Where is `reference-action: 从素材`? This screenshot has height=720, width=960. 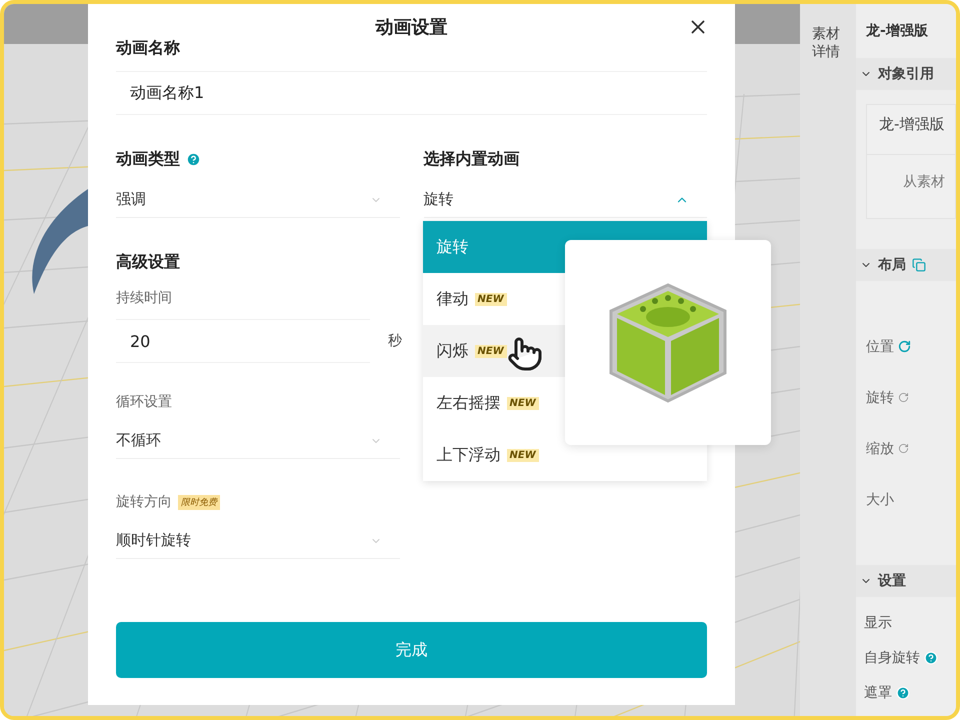 reference-action: 从素材 is located at coordinates (911, 173).